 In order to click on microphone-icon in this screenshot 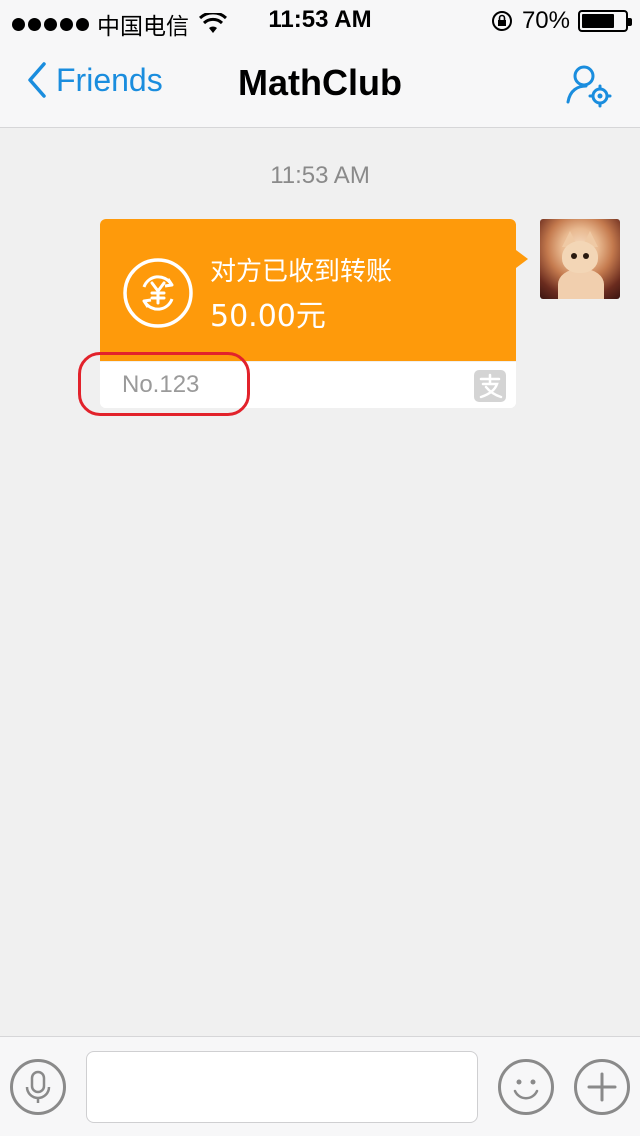, I will do `click(38, 1086)`.